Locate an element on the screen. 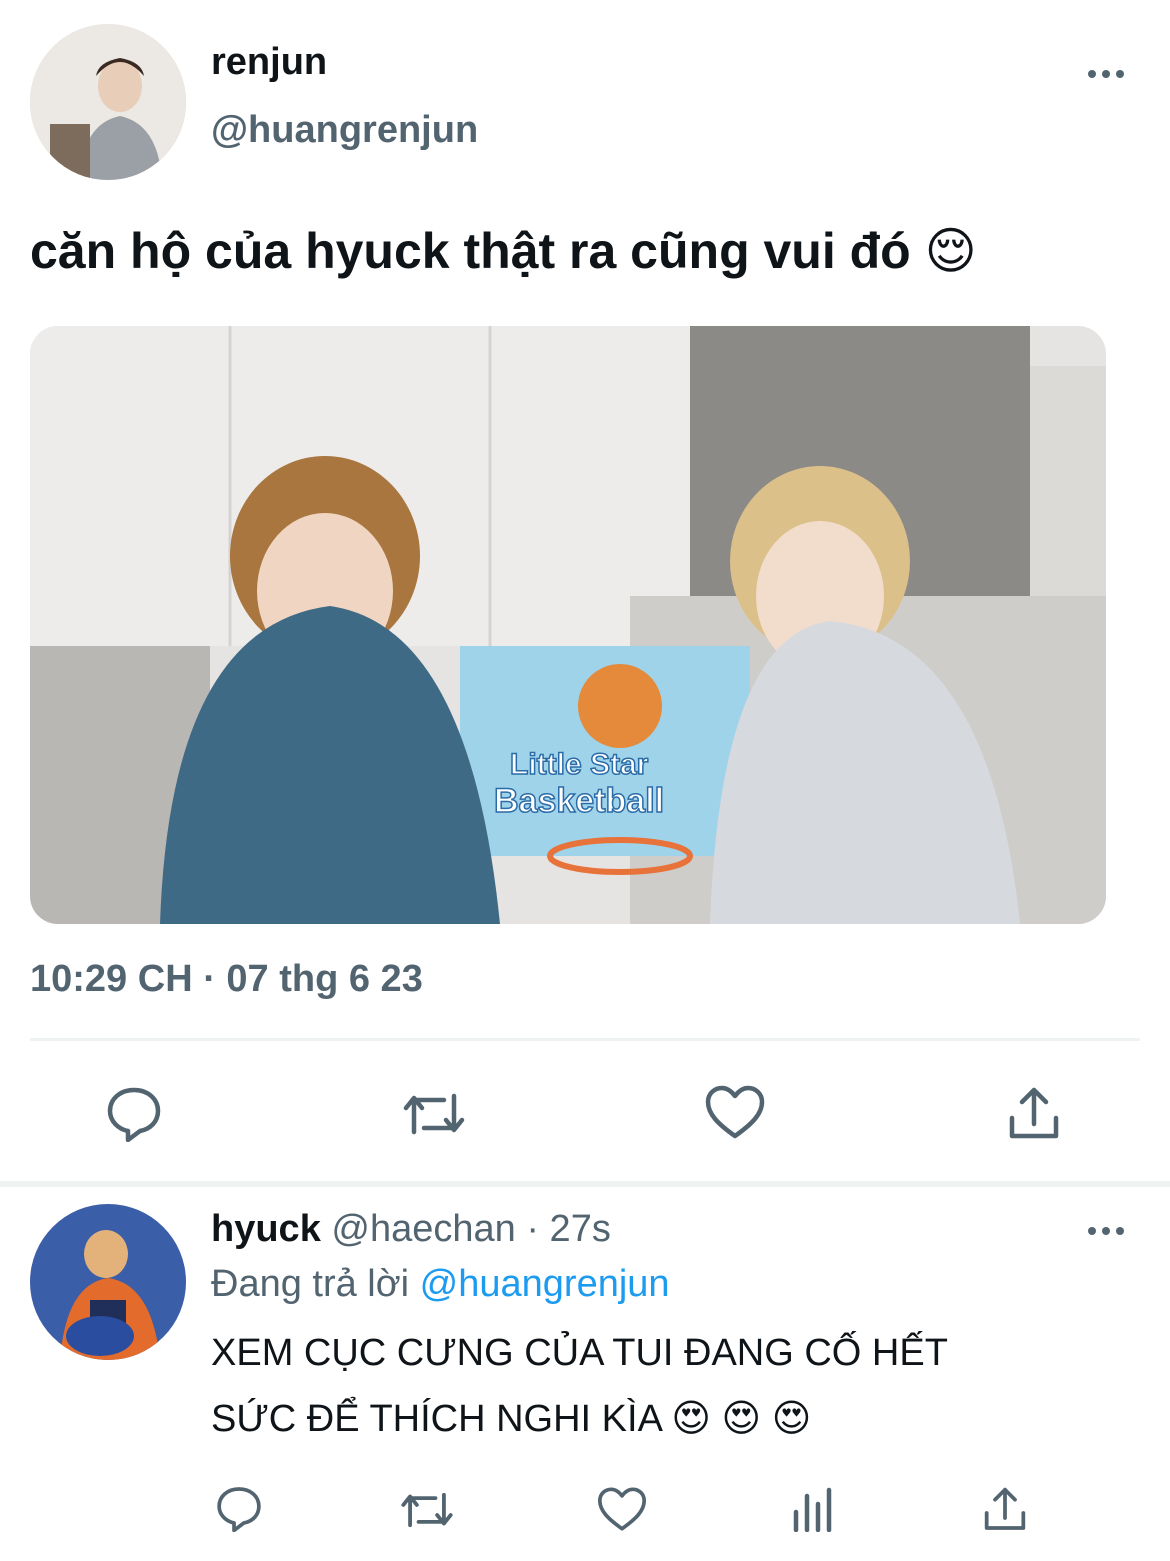 The width and height of the screenshot is (1170, 1561). reply-handle: @haechan is located at coordinates (423, 1229).